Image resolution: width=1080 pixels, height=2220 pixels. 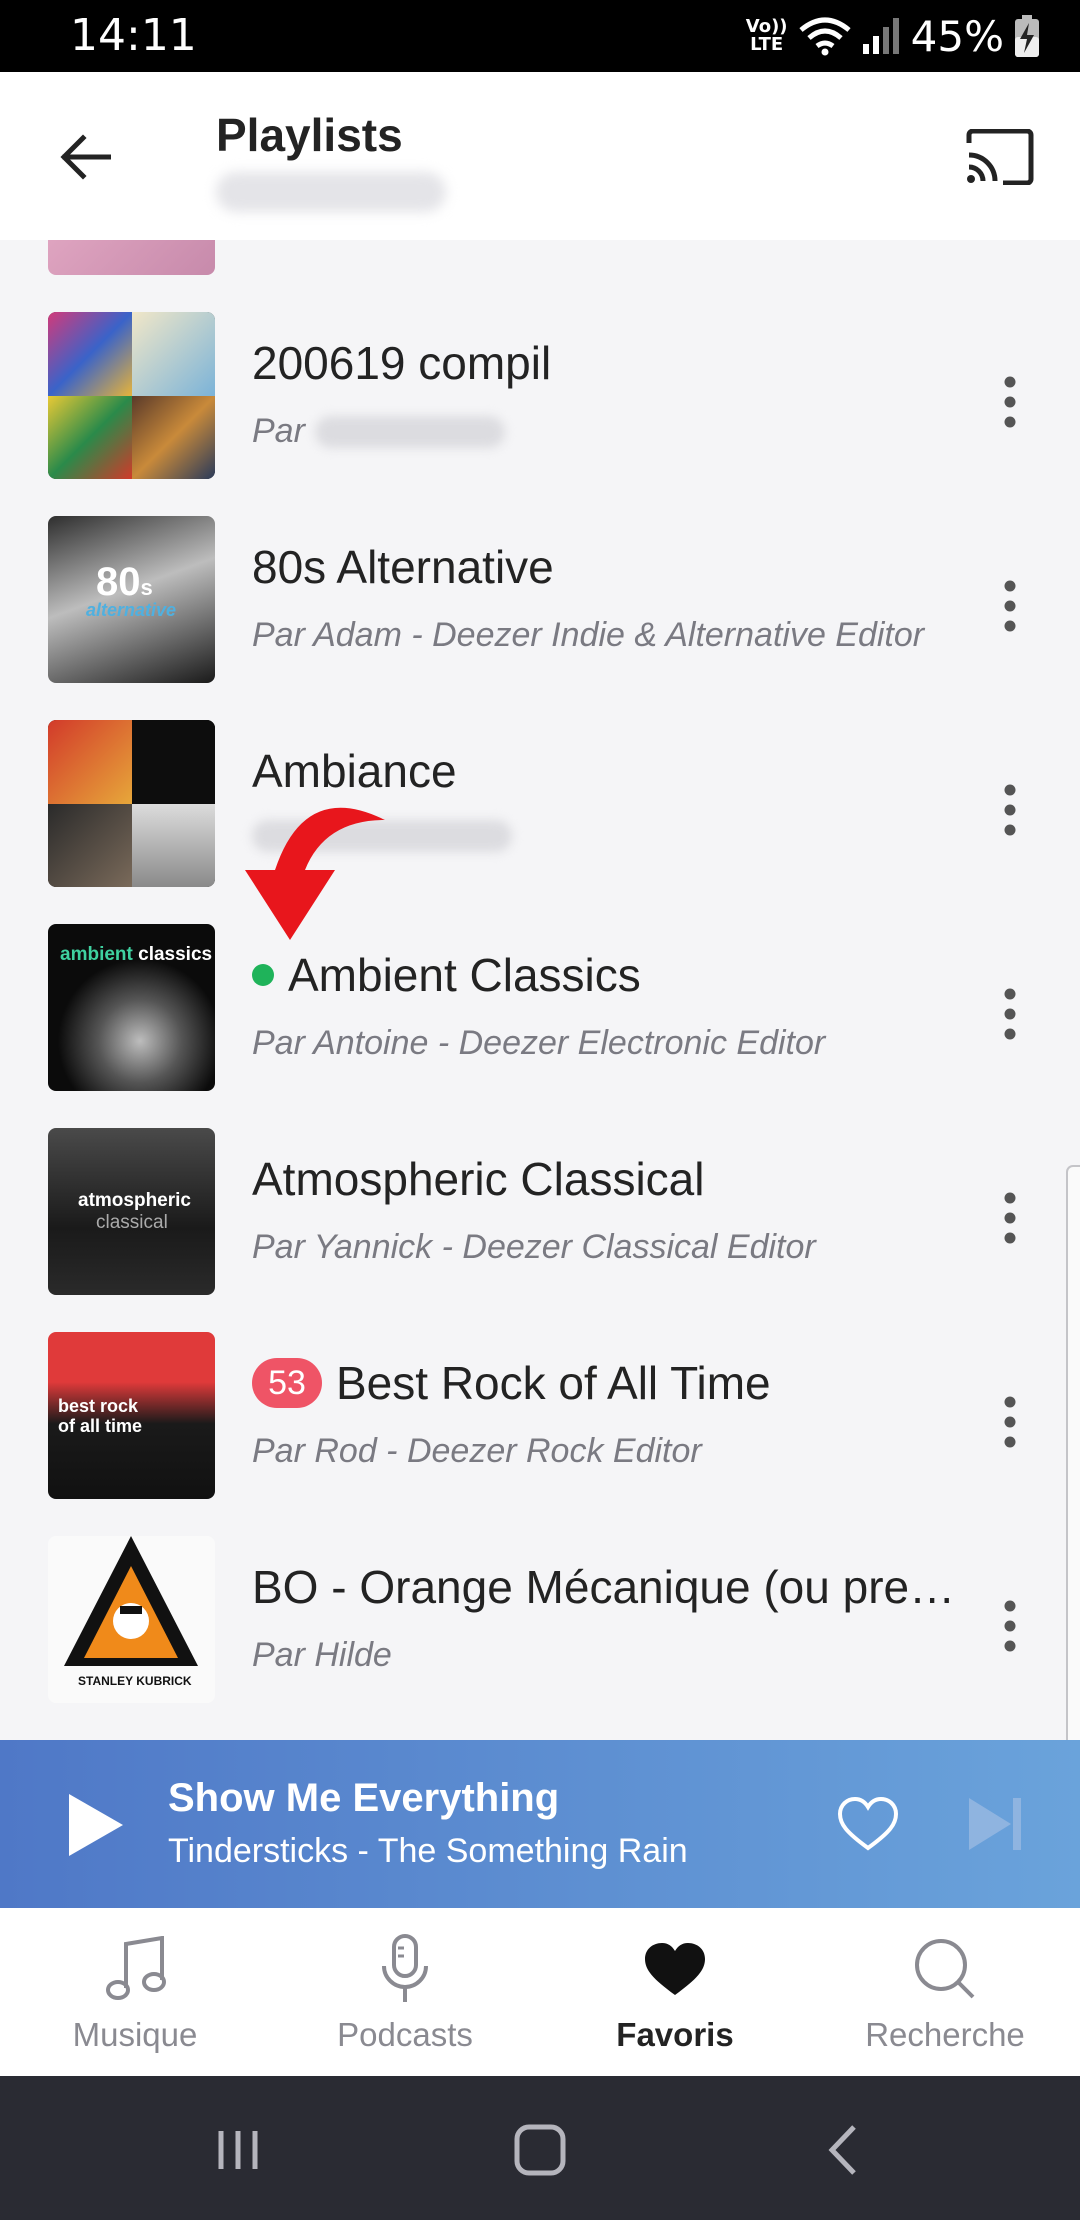 I want to click on playlist-cover: 80s alternative, so click(x=131, y=599).